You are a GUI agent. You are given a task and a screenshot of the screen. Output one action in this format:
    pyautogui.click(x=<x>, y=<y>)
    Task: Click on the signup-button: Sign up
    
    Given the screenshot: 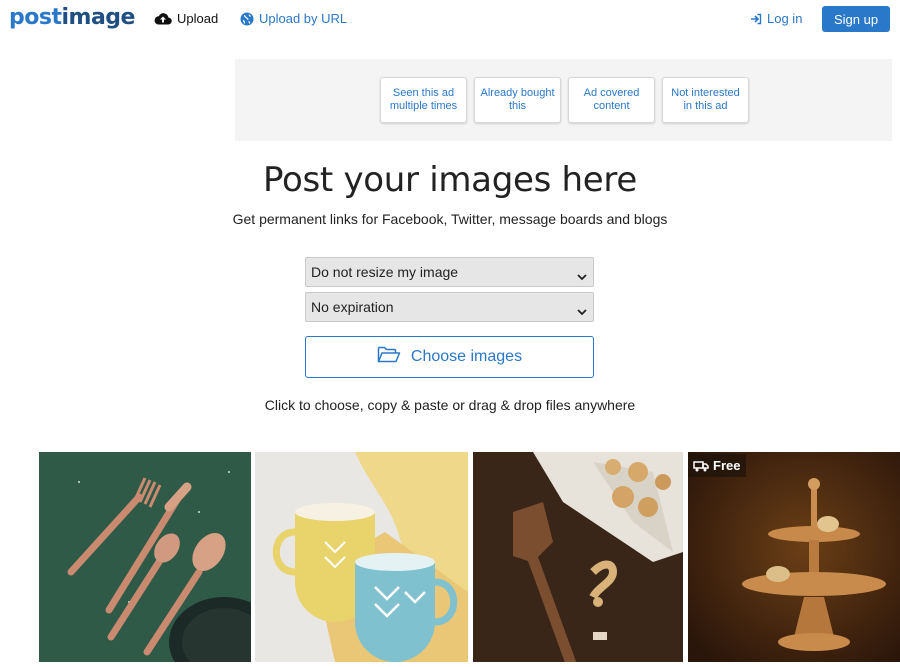 What is the action you would take?
    pyautogui.click(x=856, y=19)
    